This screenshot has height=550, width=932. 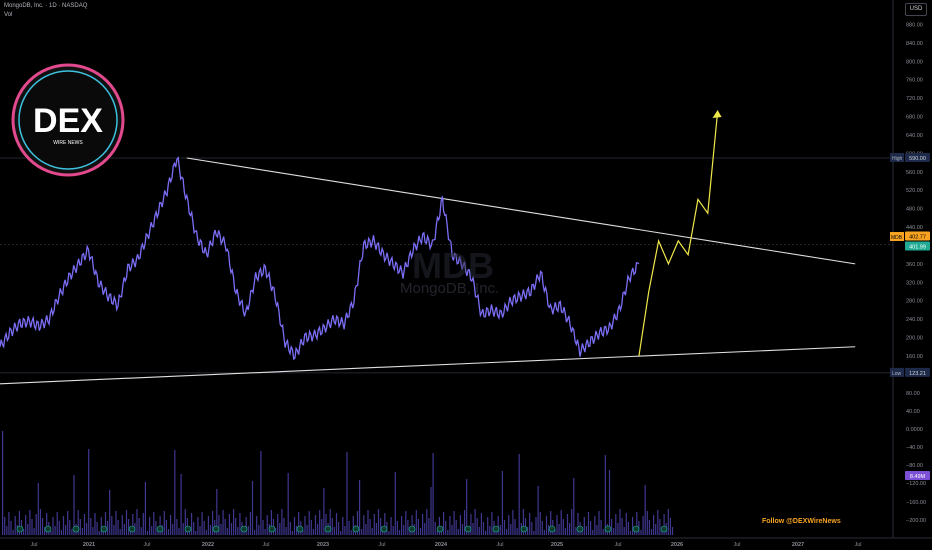 What do you see at coordinates (914, 25) in the screenshot?
I see `price-tick-label: 880.00` at bounding box center [914, 25].